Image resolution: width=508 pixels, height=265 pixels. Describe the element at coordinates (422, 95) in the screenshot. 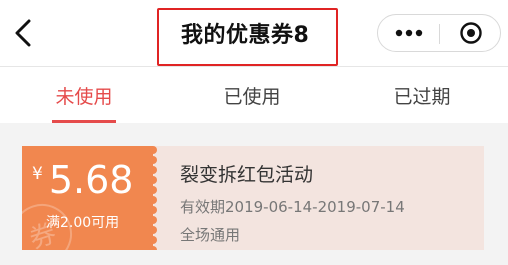

I see `tab-expired: 已过期` at that location.